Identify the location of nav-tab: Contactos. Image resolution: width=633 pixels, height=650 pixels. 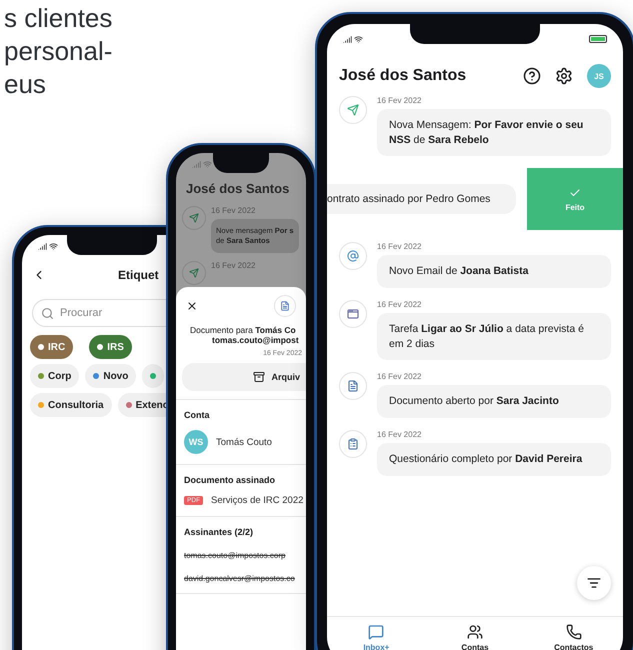
(574, 636).